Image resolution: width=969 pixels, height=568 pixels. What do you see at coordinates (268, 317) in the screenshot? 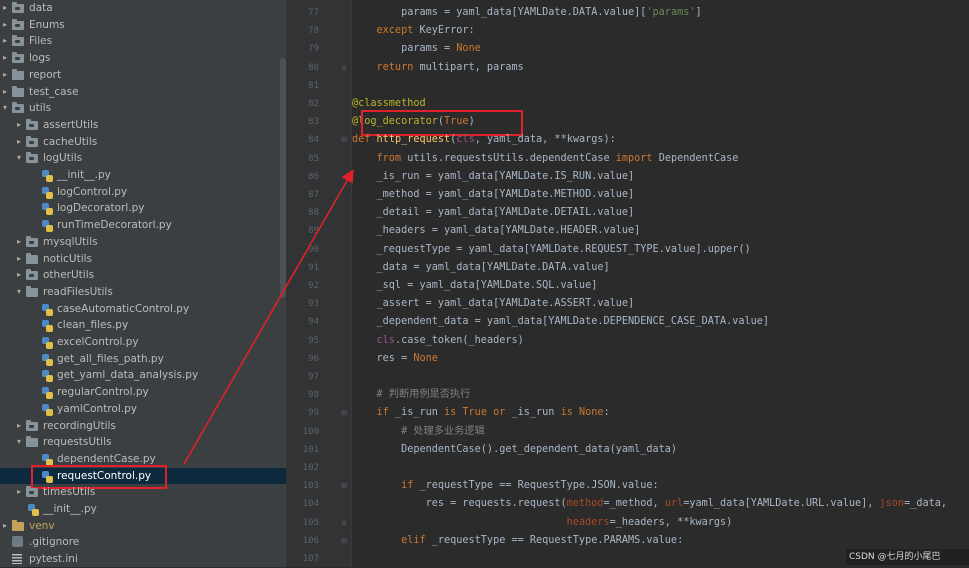
I see `annotation-arrow` at bounding box center [268, 317].